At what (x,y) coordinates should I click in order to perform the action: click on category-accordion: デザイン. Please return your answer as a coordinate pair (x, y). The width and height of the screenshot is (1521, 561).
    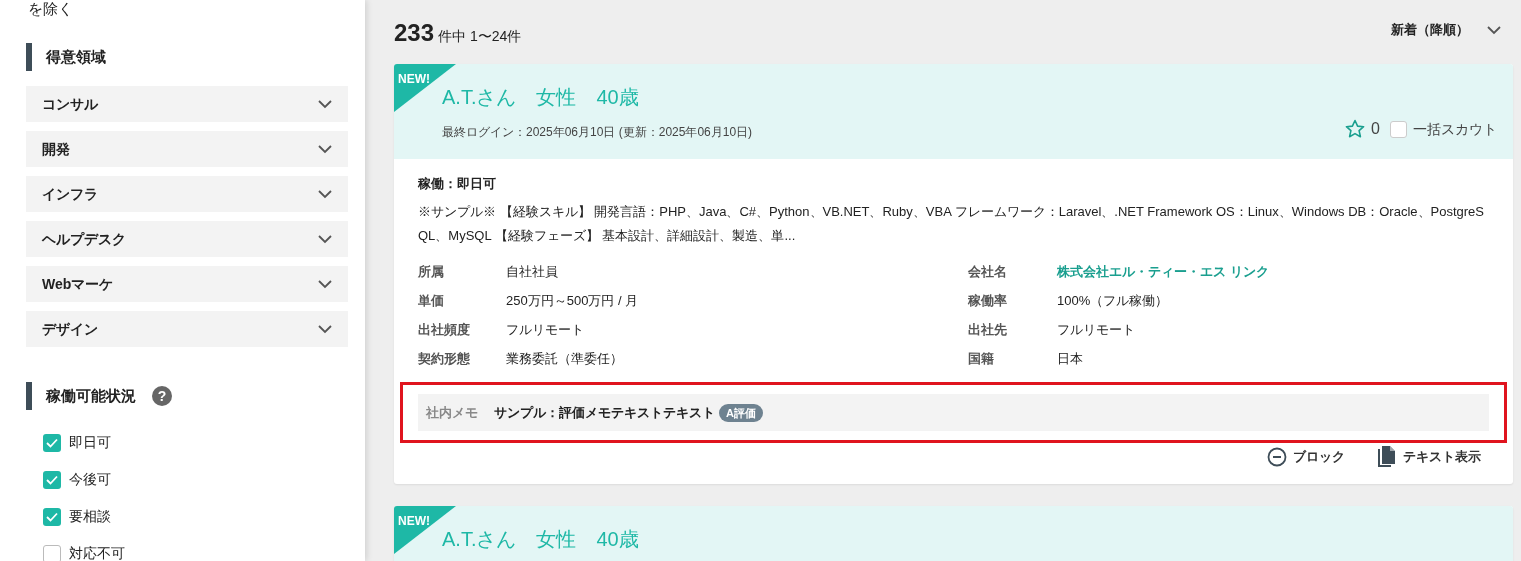
    Looking at the image, I should click on (187, 329).